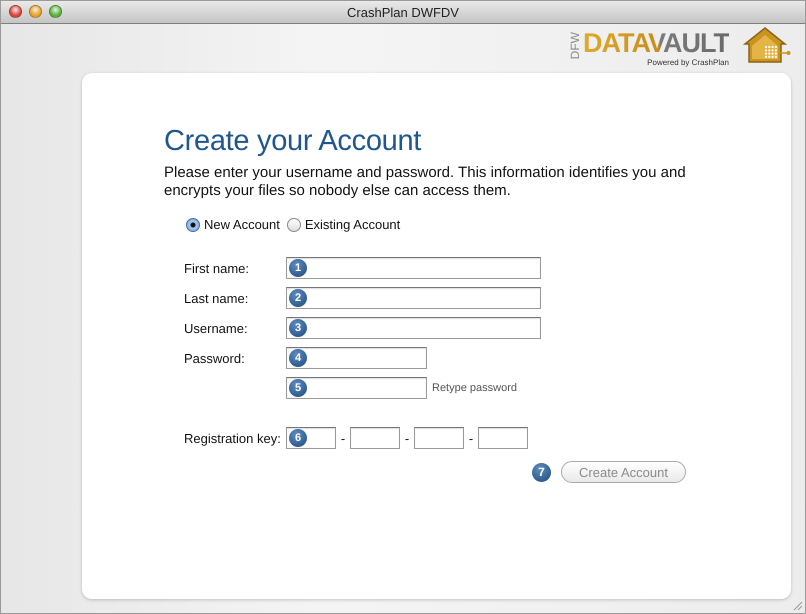 This screenshot has width=806, height=614. Describe the element at coordinates (541, 472) in the screenshot. I see `step-badge: 7` at that location.